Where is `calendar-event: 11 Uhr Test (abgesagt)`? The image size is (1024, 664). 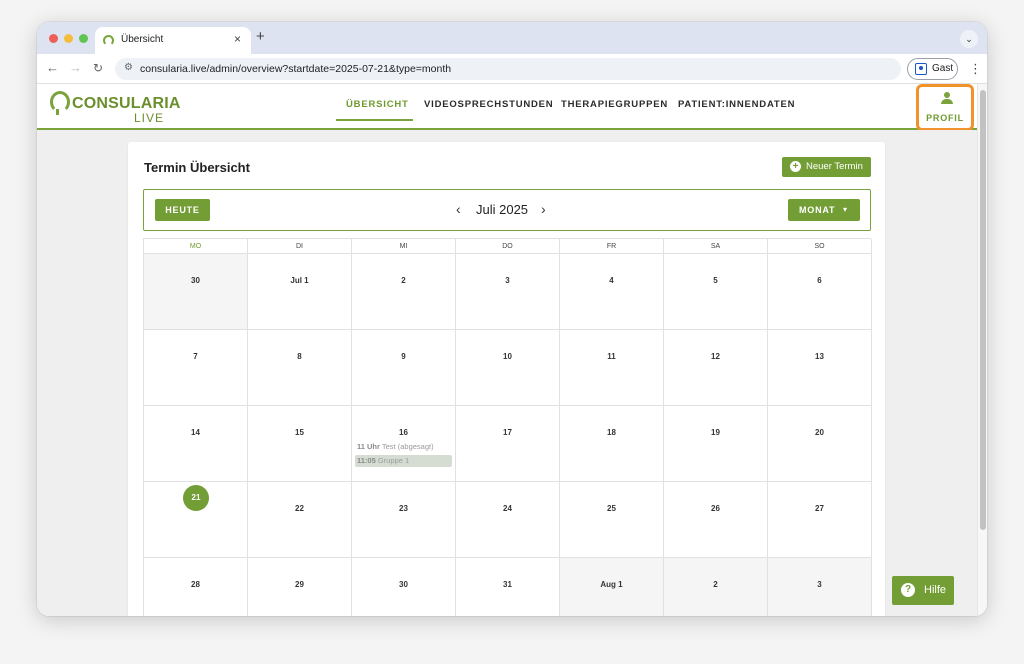 calendar-event: 11 Uhr Test (abgesagt) is located at coordinates (403, 447).